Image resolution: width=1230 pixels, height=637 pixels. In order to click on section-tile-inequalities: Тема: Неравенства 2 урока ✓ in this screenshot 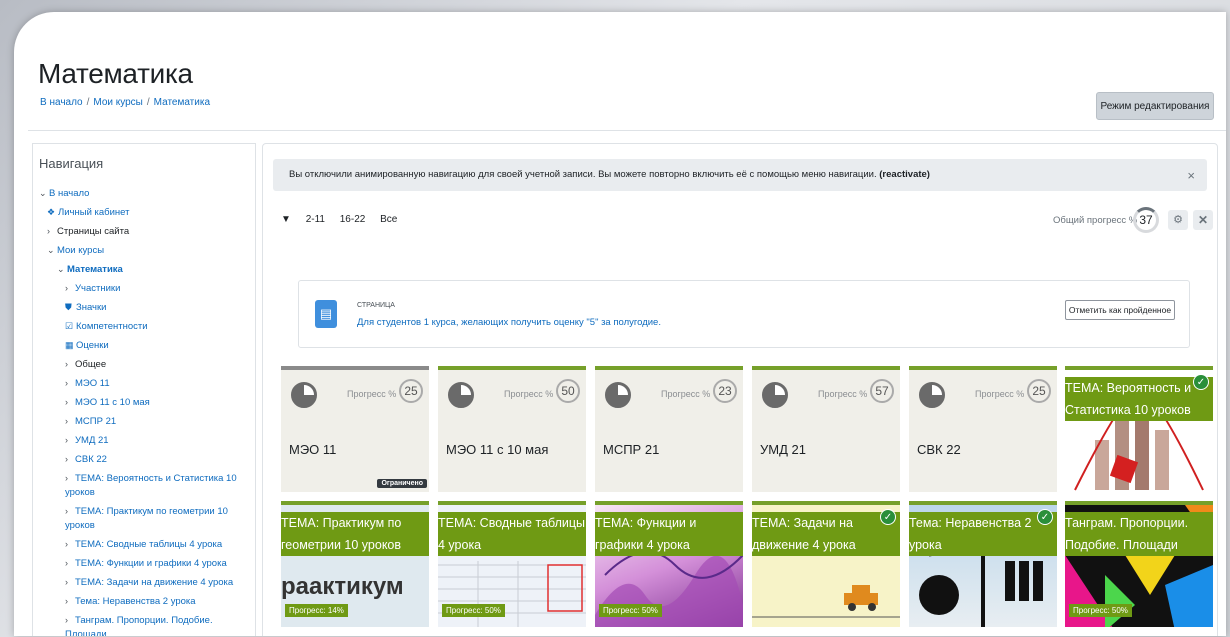, I will do `click(983, 564)`.